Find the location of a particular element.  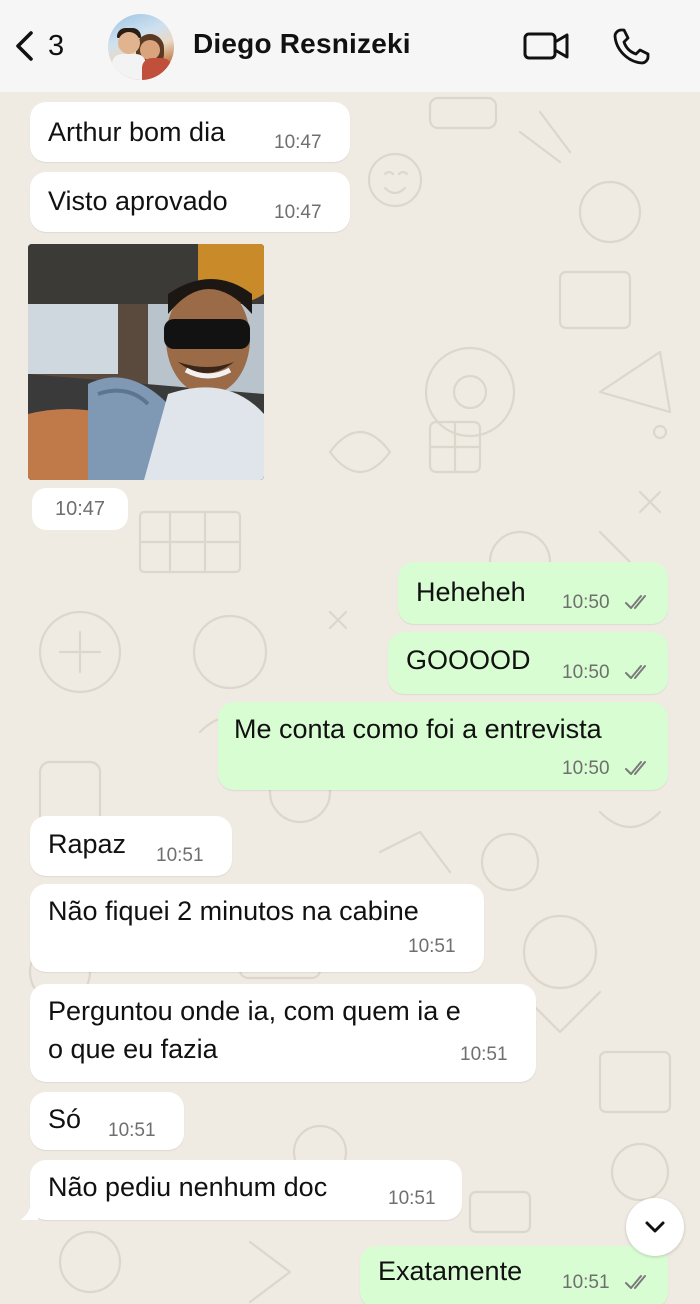

message-text: GOOOOD is located at coordinates (468, 660).